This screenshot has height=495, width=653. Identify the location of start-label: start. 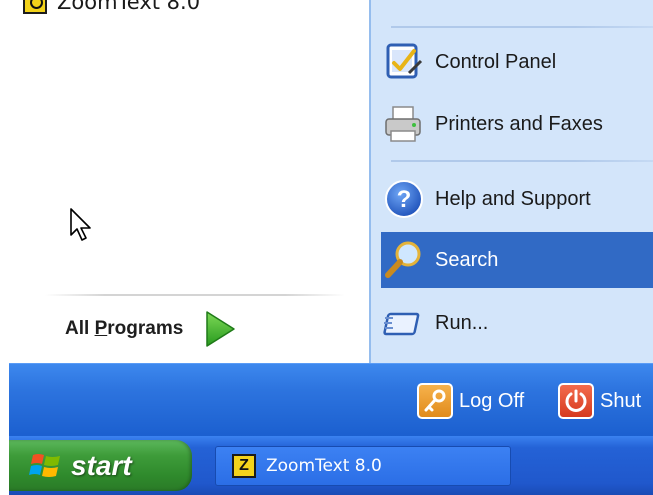
(101, 465).